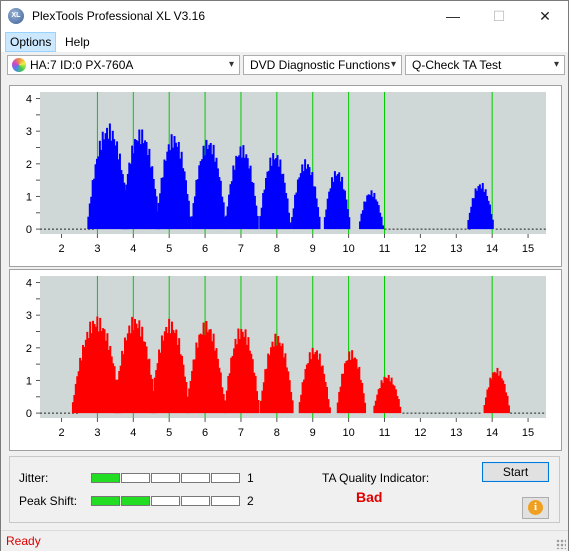  I want to click on function-select: DVD Diagnostic Functions ▾, so click(322, 65).